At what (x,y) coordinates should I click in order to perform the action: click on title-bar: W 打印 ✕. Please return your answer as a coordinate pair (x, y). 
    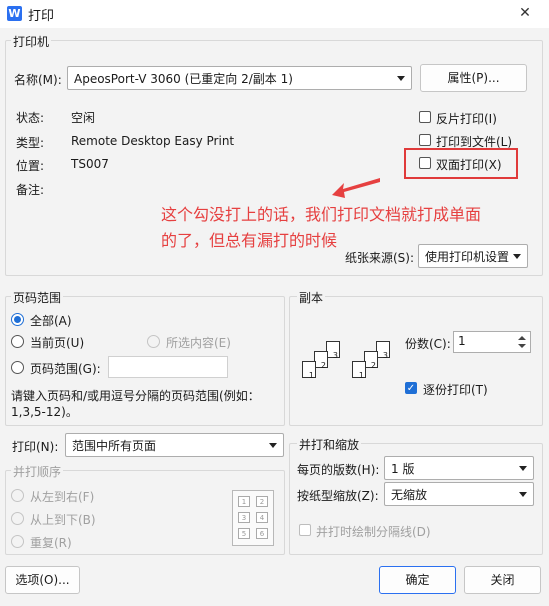
    Looking at the image, I should click on (274, 14).